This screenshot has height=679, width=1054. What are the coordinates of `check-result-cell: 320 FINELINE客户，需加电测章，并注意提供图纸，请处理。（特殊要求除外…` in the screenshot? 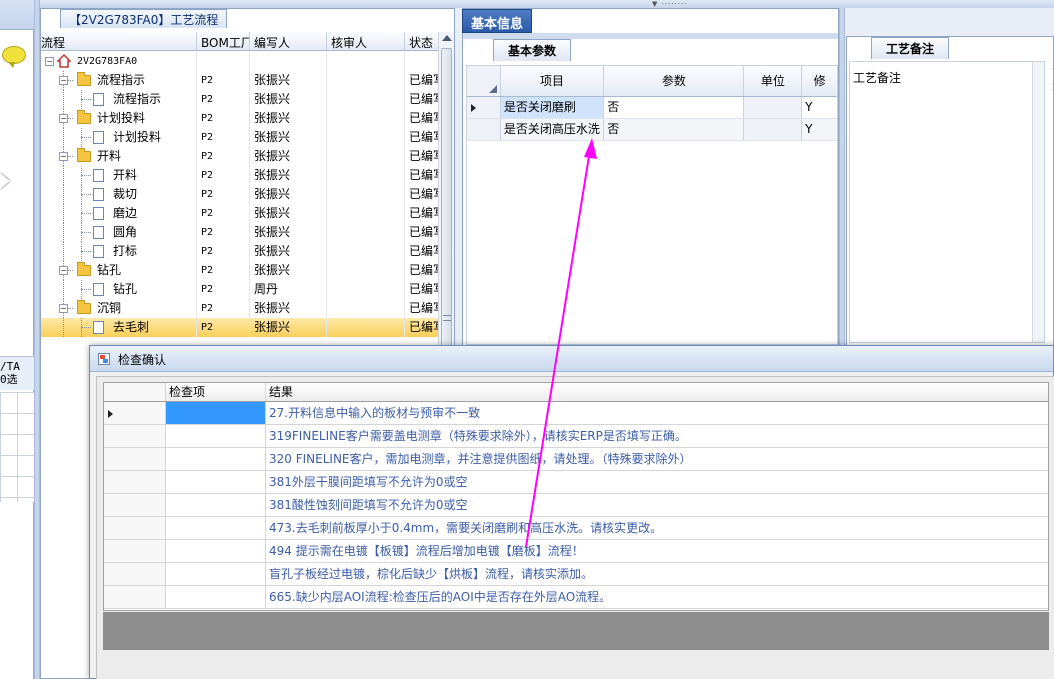 It's located at (657, 459).